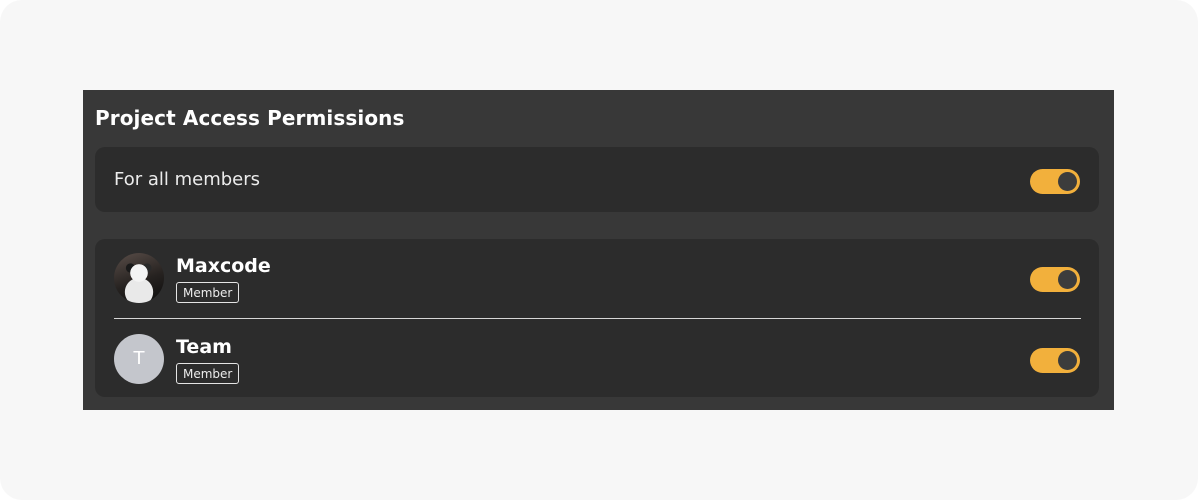  What do you see at coordinates (1055, 360) in the screenshot?
I see `member-team-toggle` at bounding box center [1055, 360].